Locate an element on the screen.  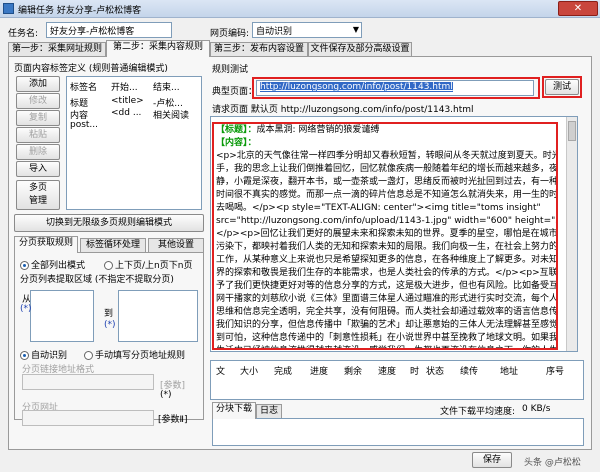
result-scrollbar is located at coordinates (571, 234).